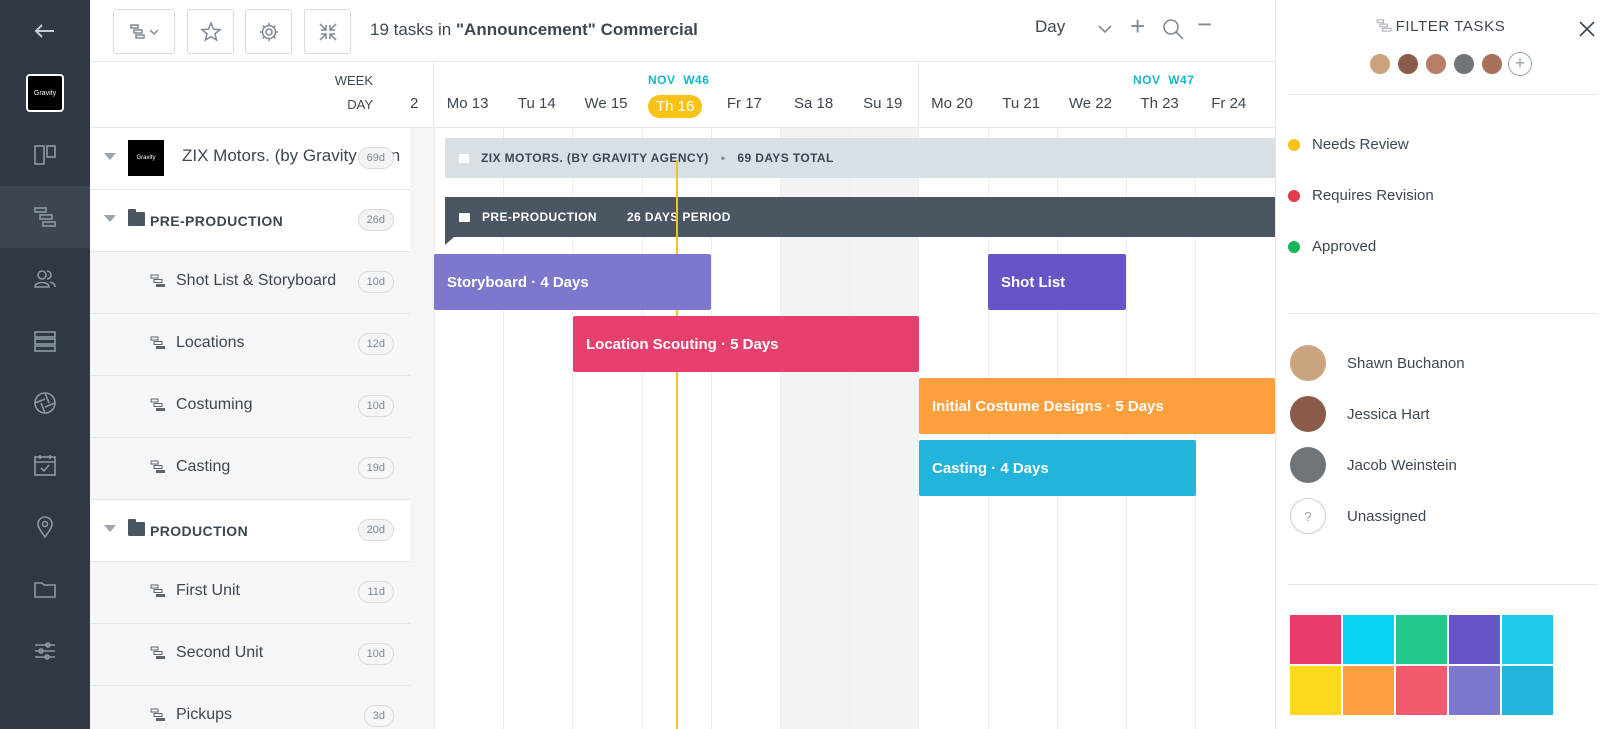 The width and height of the screenshot is (1604, 729). What do you see at coordinates (250, 531) in the screenshot?
I see `group-row: PRODUCTION 20d` at bounding box center [250, 531].